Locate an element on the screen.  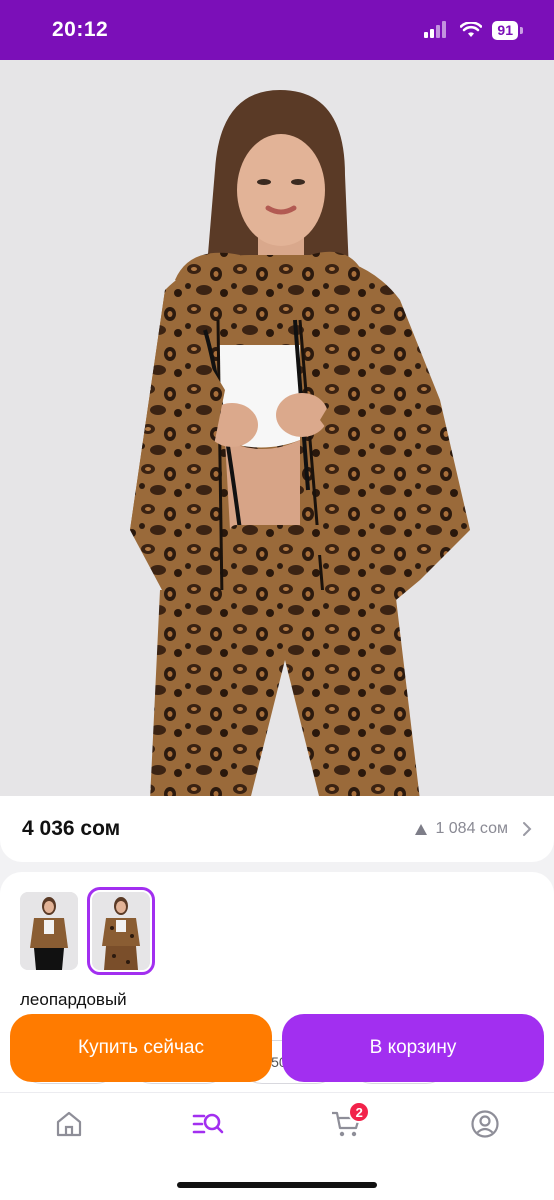
tab-catalog-search is located at coordinates (208, 1129).